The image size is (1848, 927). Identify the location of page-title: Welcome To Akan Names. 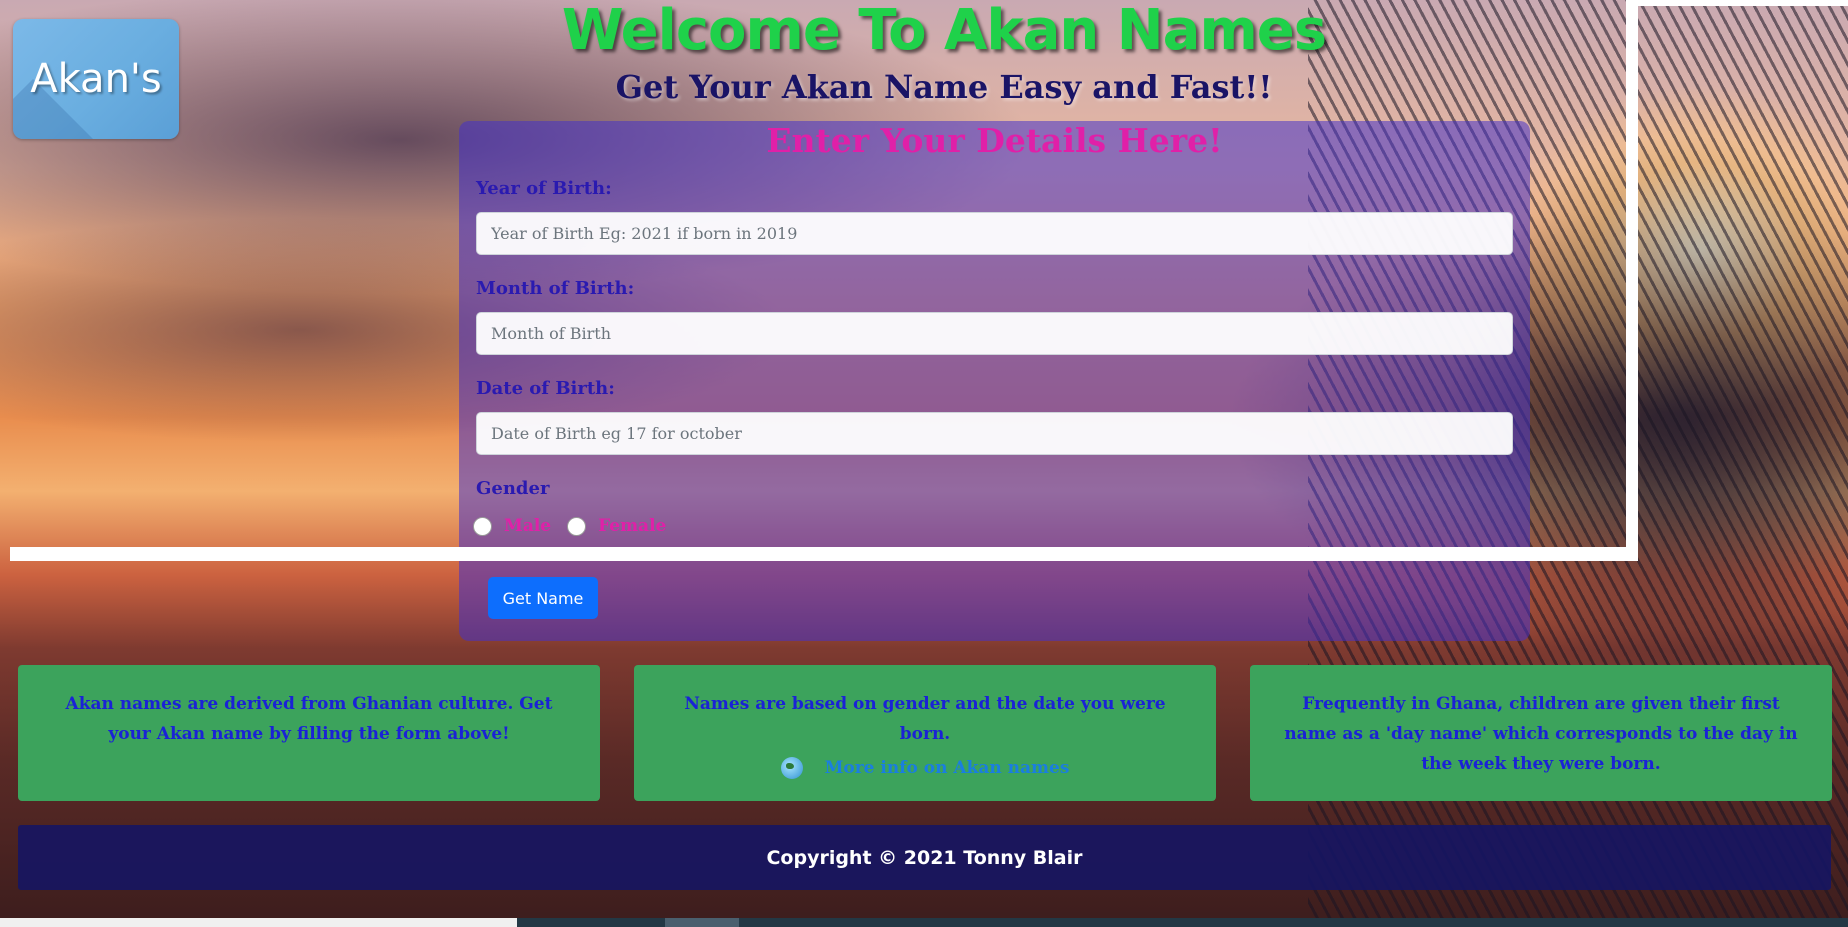
(944, 31).